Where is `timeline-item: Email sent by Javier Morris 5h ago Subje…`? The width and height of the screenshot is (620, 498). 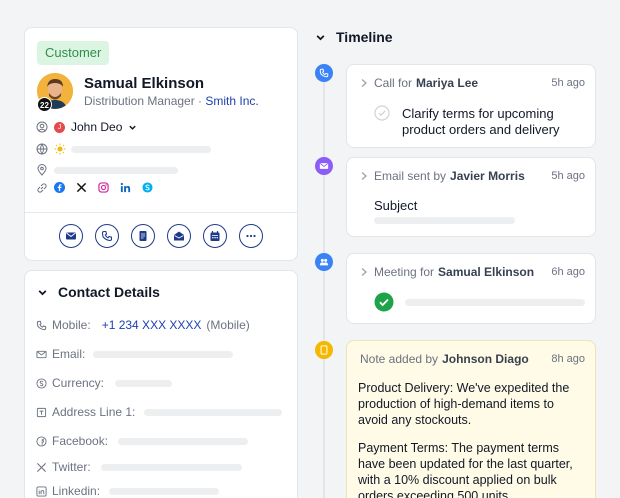 timeline-item: Email sent by Javier Morris 5h ago Subje… is located at coordinates (471, 197).